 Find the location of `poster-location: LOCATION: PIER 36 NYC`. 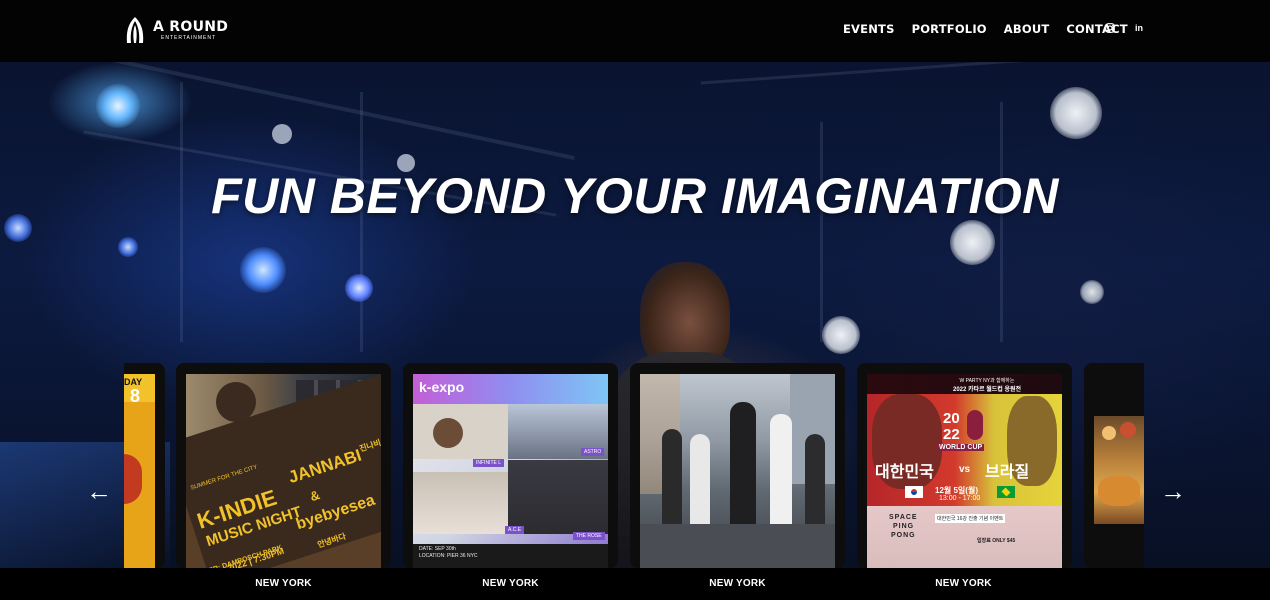

poster-location: LOCATION: PIER 36 NYC is located at coordinates (448, 556).